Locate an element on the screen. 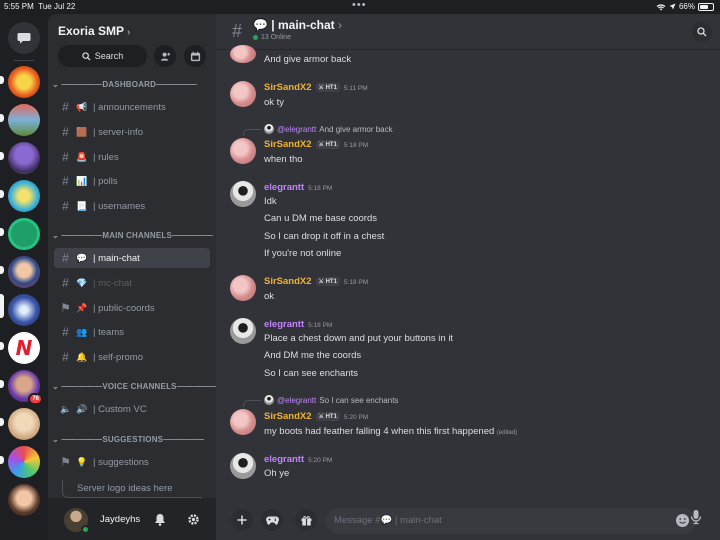  gamepad-icon is located at coordinates (272, 520).